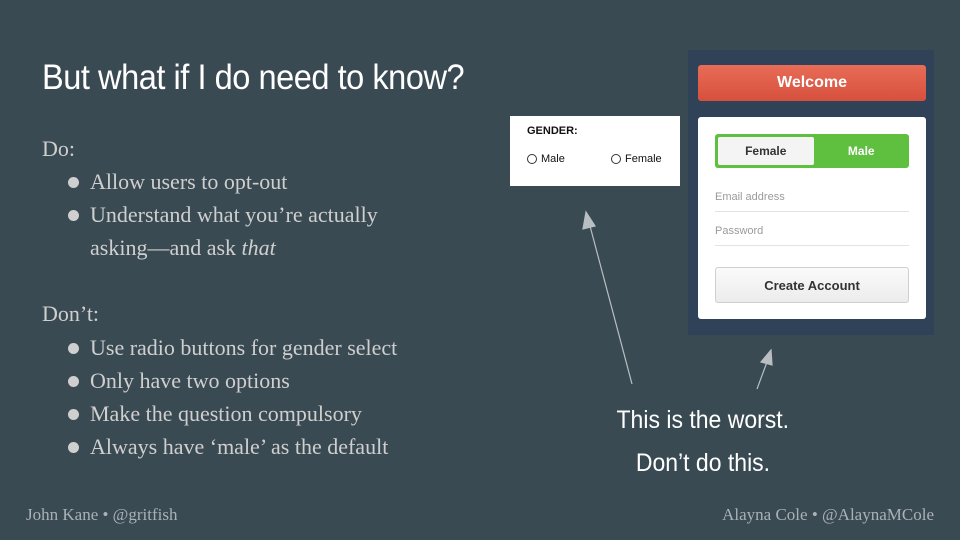  What do you see at coordinates (102, 514) in the screenshot?
I see `footer-left: John Kane • @gritfish` at bounding box center [102, 514].